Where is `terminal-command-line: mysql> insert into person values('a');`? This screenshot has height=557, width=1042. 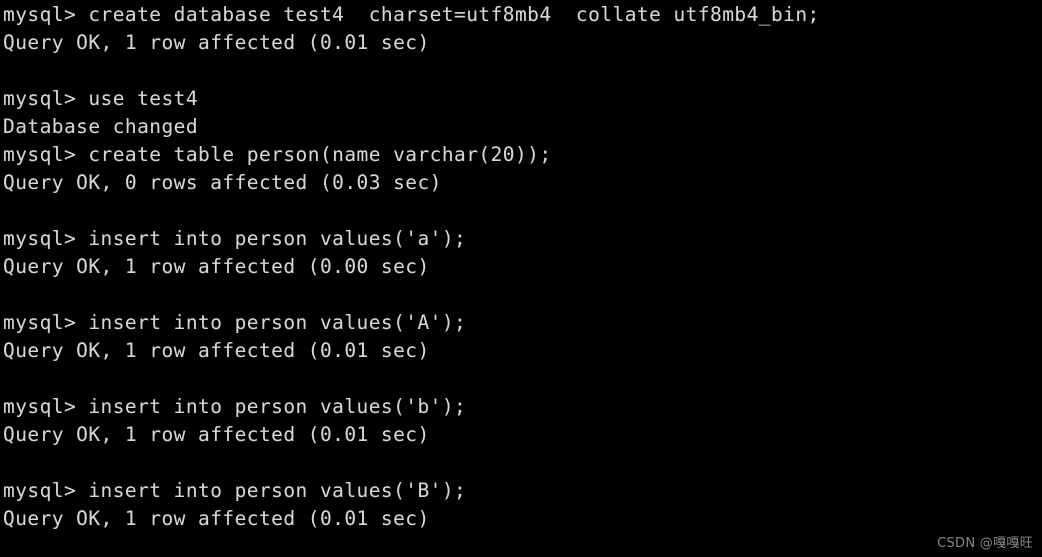
terminal-command-line: mysql> insert into person values('a'); is located at coordinates (235, 238).